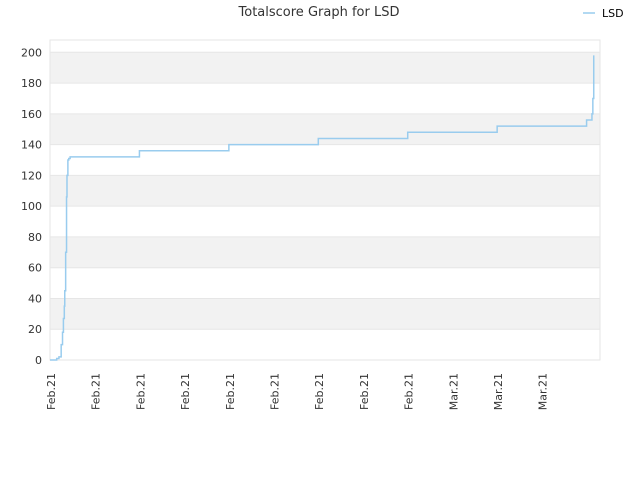 This screenshot has width=640, height=480. What do you see at coordinates (31, 52) in the screenshot?
I see `y-tick-label: 200` at bounding box center [31, 52].